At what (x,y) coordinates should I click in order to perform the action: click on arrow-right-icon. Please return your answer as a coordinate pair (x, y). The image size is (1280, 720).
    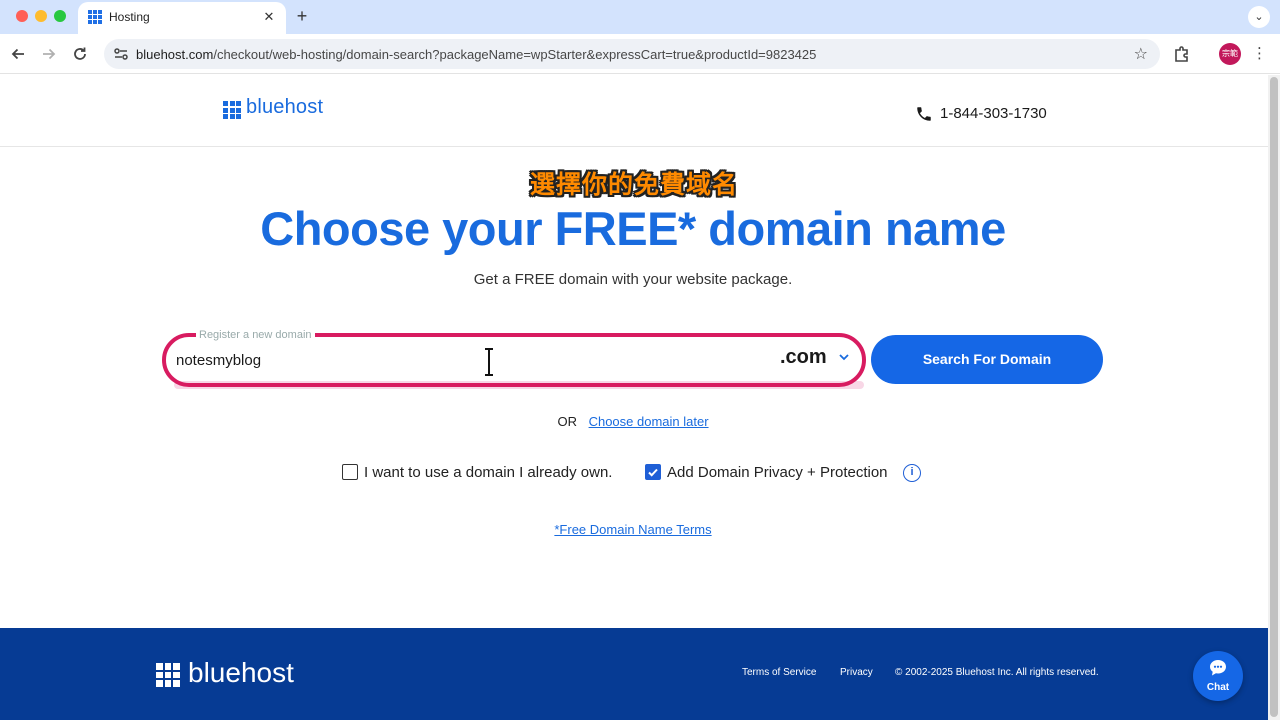
    Looking at the image, I should click on (49, 54).